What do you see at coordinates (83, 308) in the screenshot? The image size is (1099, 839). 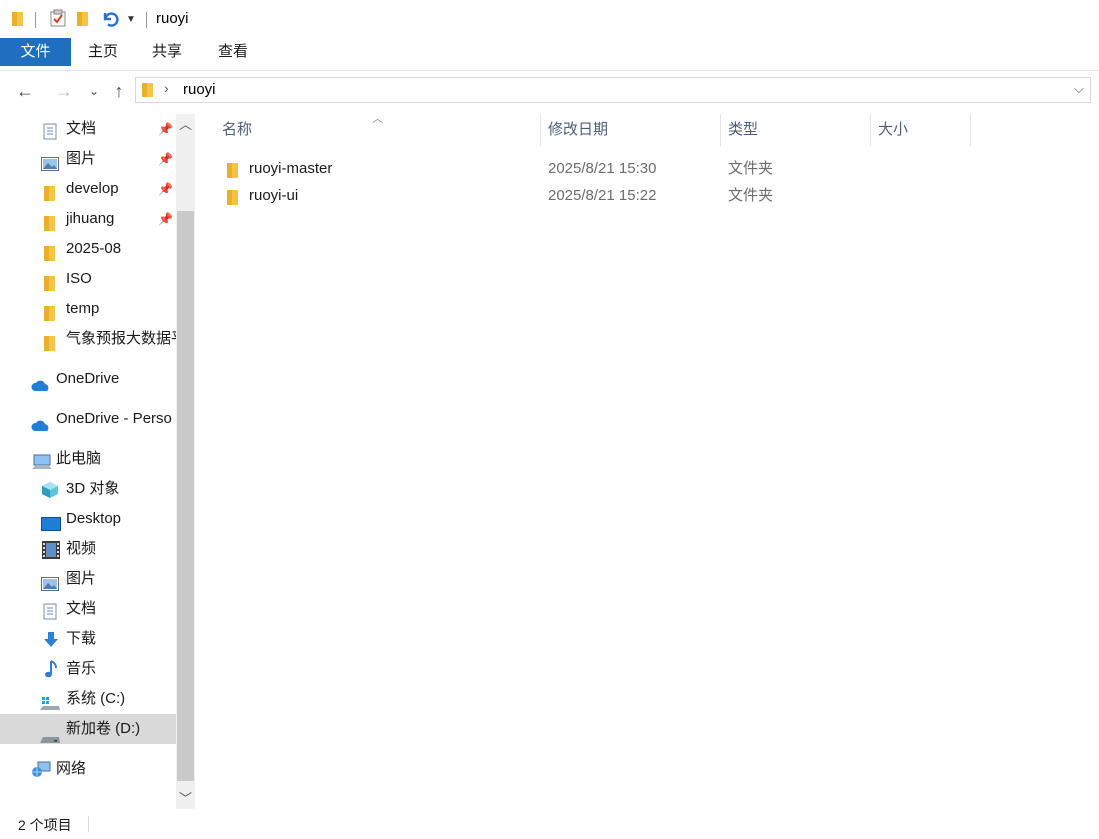 I see `nav-item-label: temp` at bounding box center [83, 308].